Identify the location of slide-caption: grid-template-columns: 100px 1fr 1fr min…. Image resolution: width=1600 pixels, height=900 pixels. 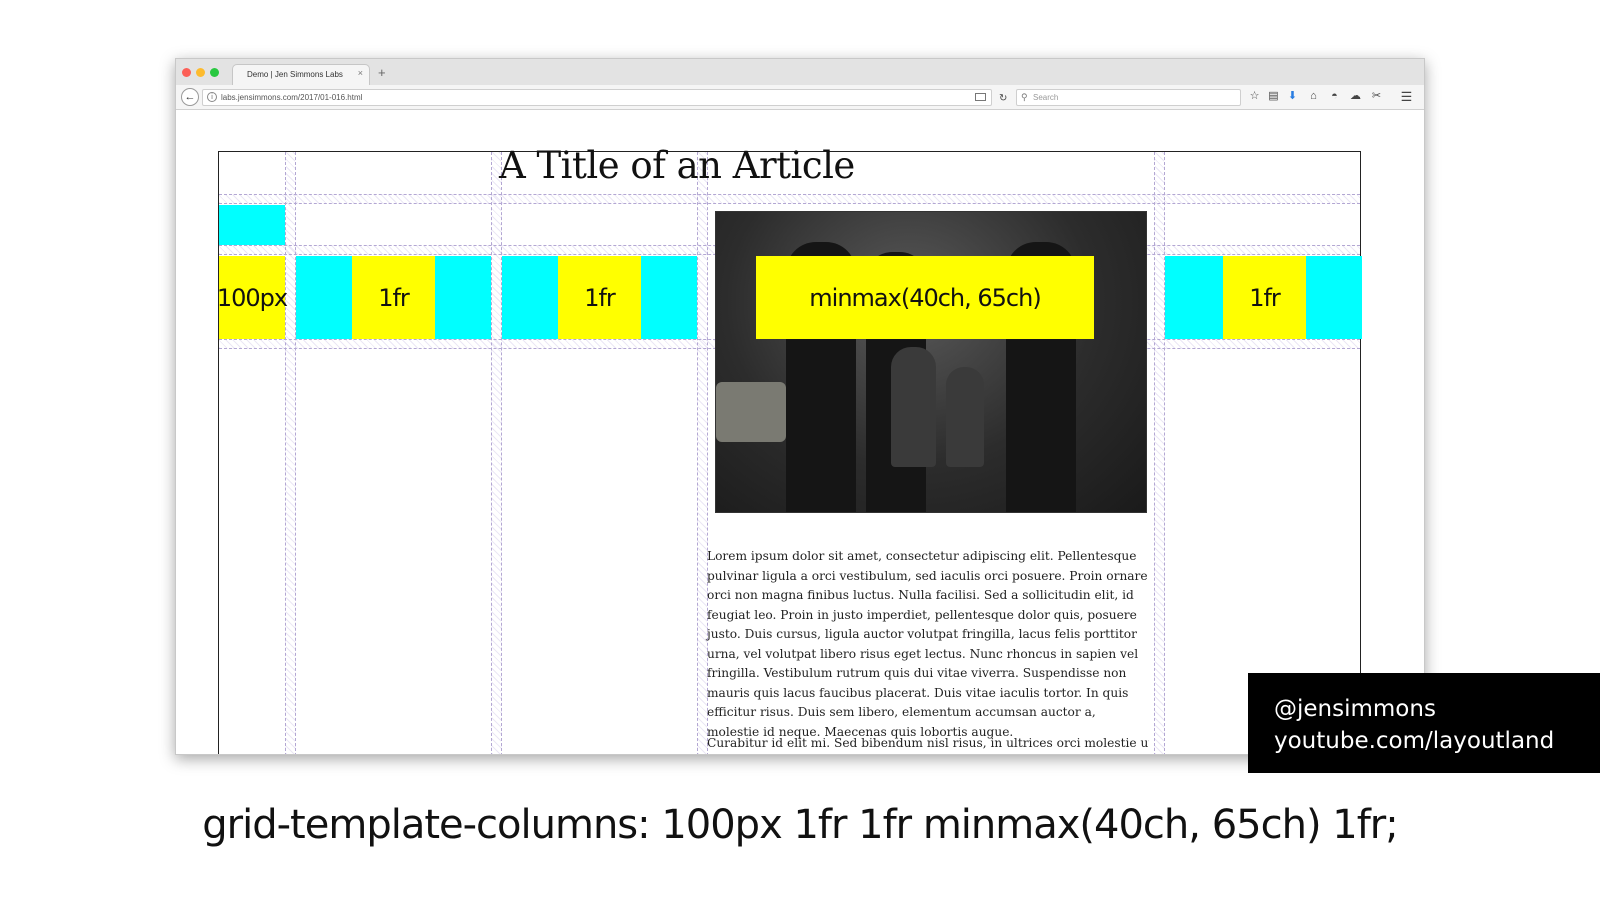
(800, 825).